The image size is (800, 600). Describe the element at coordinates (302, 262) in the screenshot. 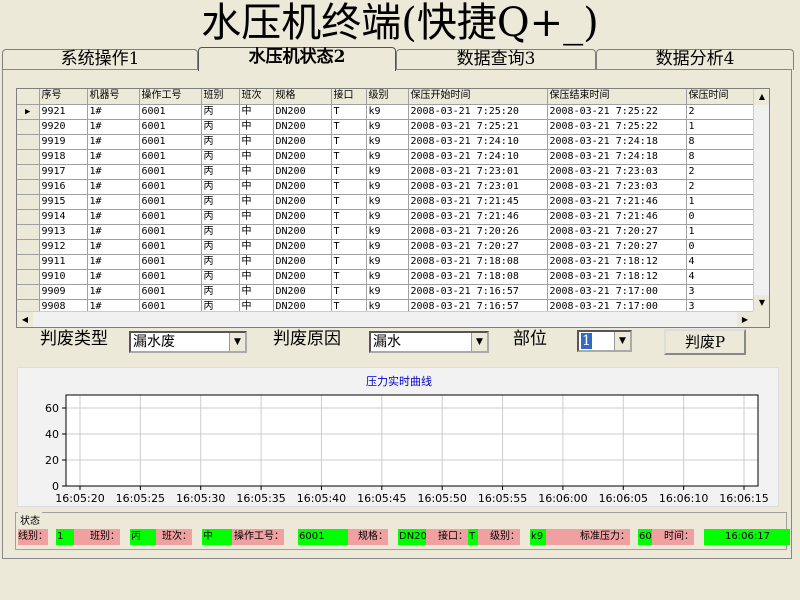

I see `table-cell: DN200` at that location.